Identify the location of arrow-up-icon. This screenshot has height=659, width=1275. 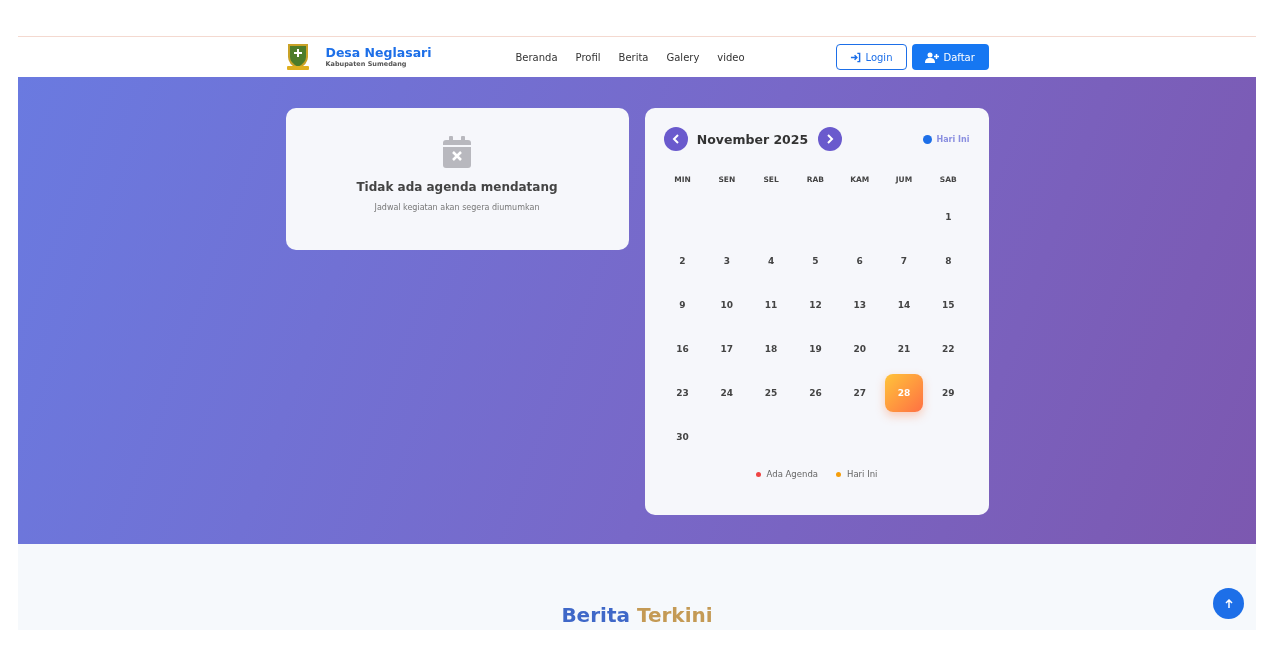
(1228, 603).